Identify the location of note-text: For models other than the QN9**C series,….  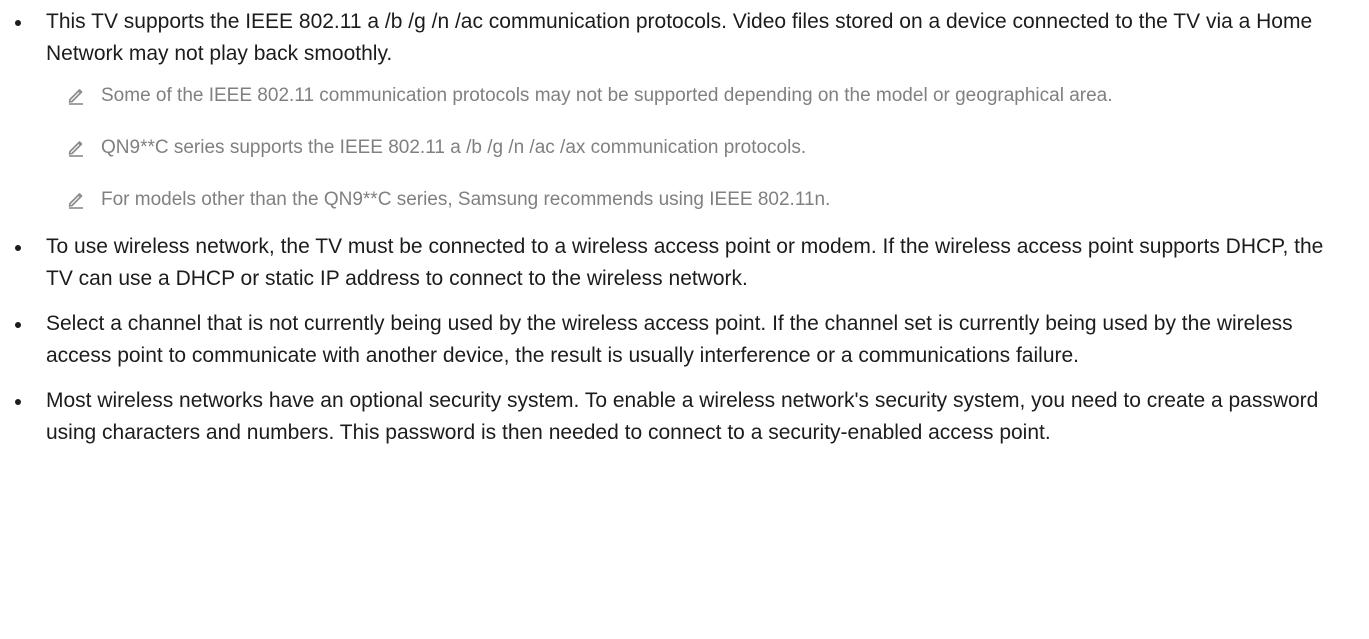
(466, 199).